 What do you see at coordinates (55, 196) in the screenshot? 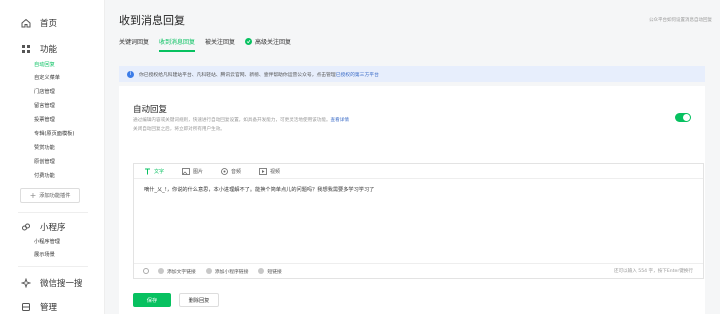
I see `add-plugin-label: 添加功能插件` at bounding box center [55, 196].